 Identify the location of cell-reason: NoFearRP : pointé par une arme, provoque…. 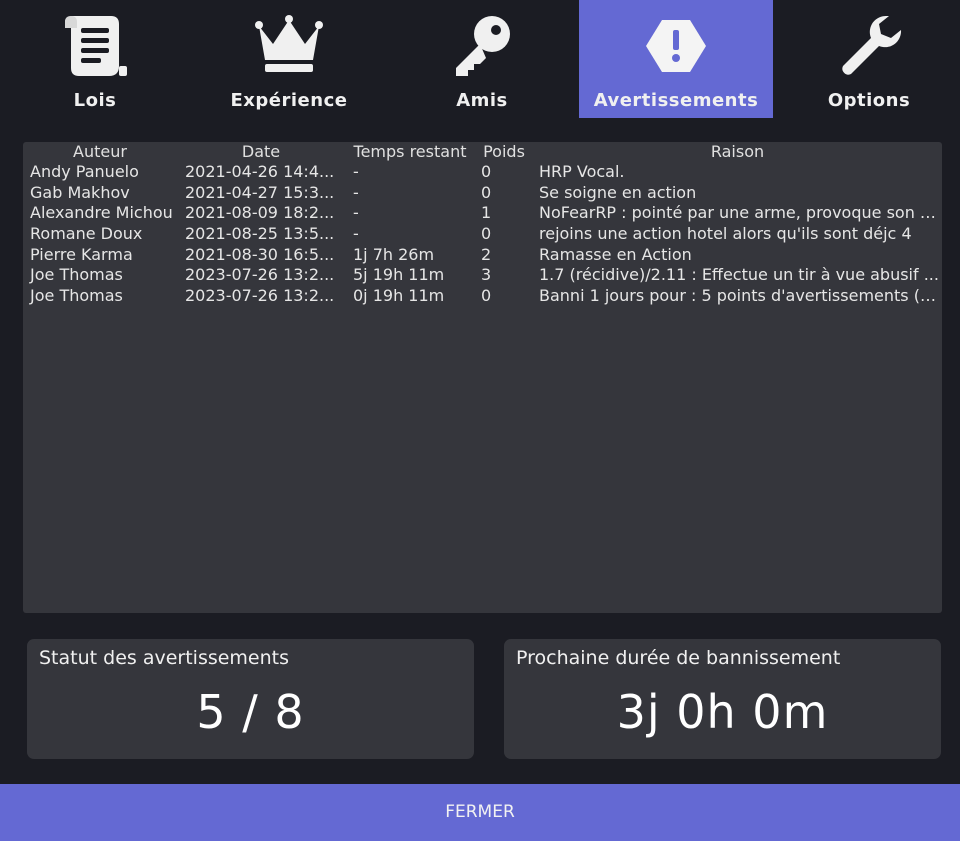
(740, 213).